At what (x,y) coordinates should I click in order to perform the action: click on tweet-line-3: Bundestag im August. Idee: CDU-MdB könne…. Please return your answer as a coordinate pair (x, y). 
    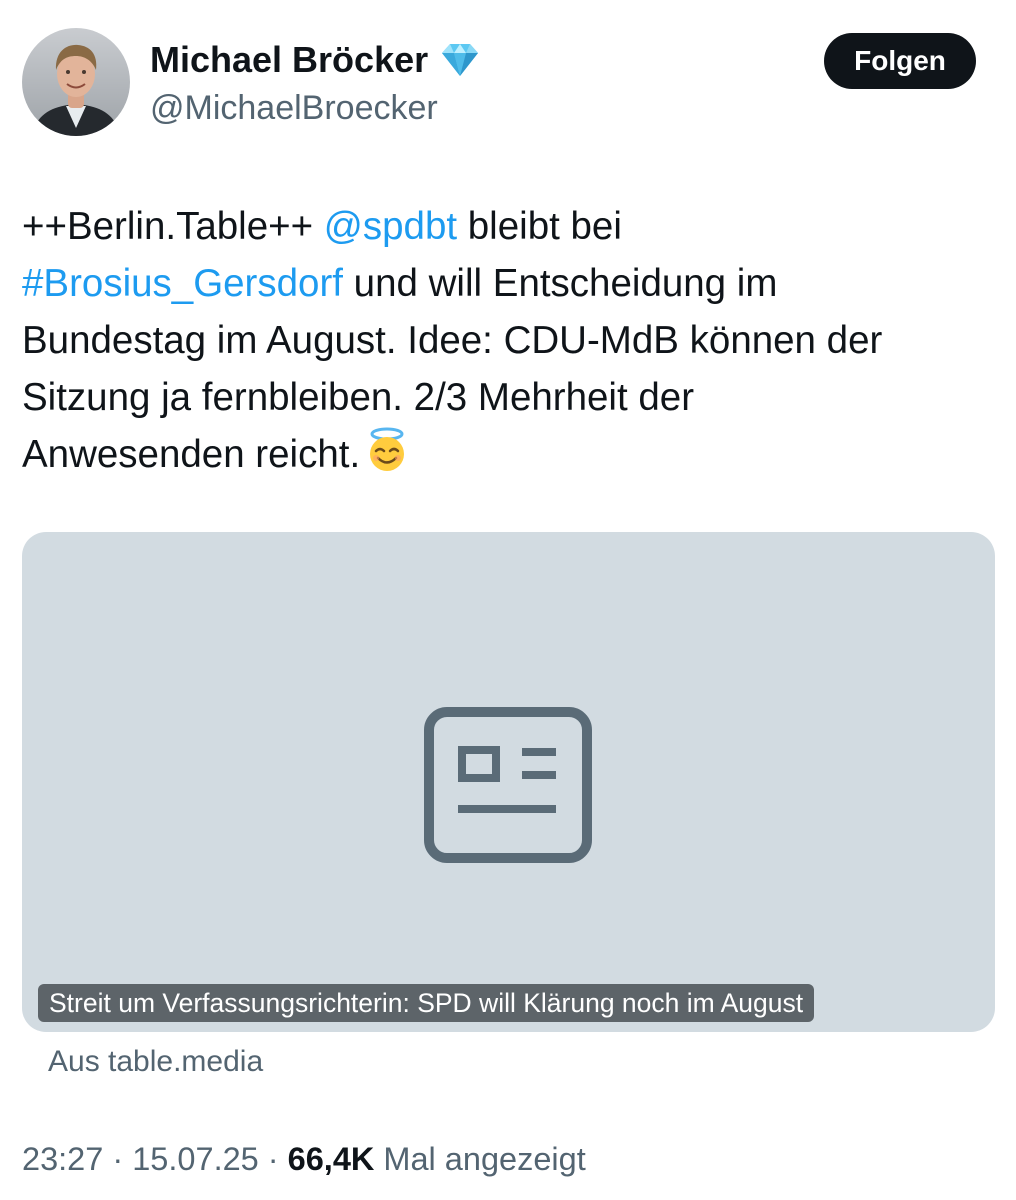
    Looking at the image, I should click on (452, 340).